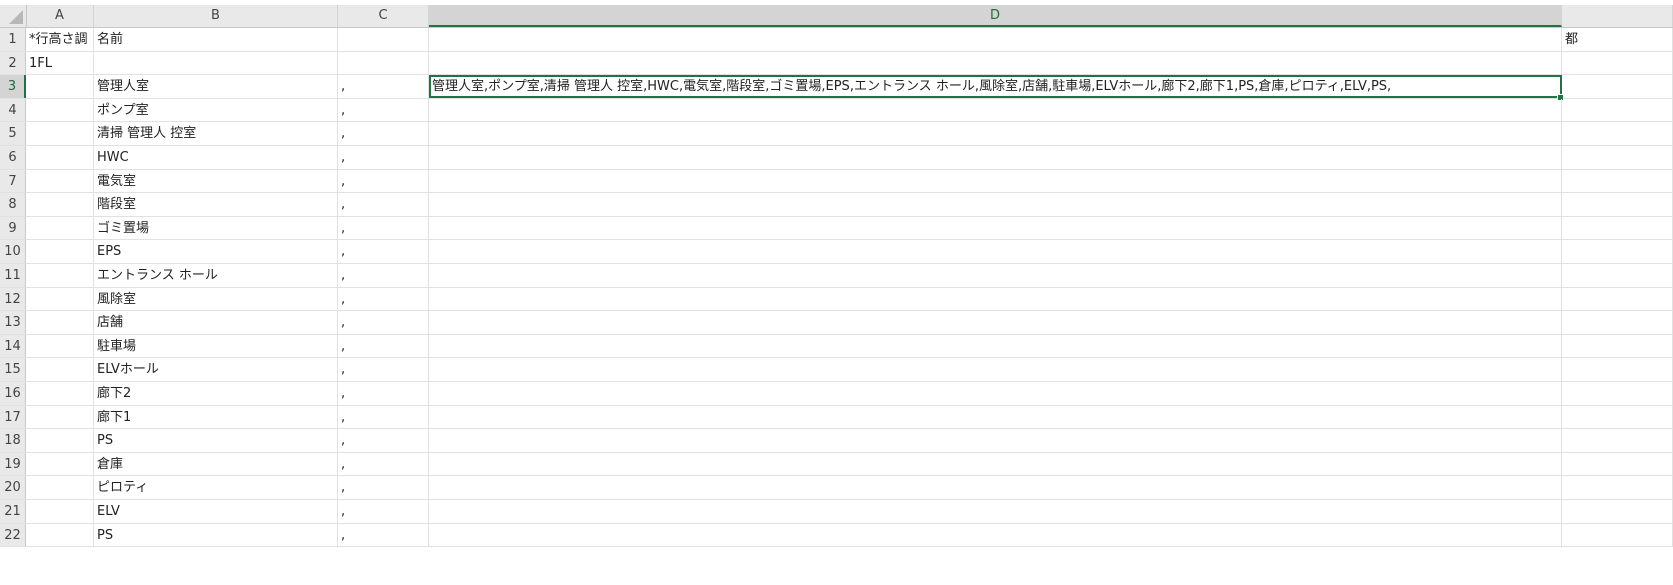  What do you see at coordinates (13, 39) in the screenshot?
I see `row-header: 1` at bounding box center [13, 39].